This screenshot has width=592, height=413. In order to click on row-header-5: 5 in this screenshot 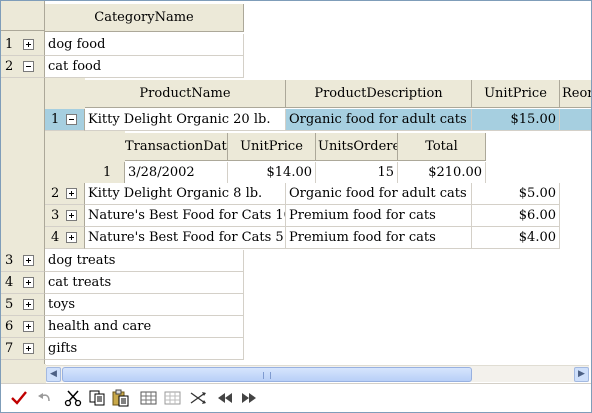, I will do `click(23, 305)`.